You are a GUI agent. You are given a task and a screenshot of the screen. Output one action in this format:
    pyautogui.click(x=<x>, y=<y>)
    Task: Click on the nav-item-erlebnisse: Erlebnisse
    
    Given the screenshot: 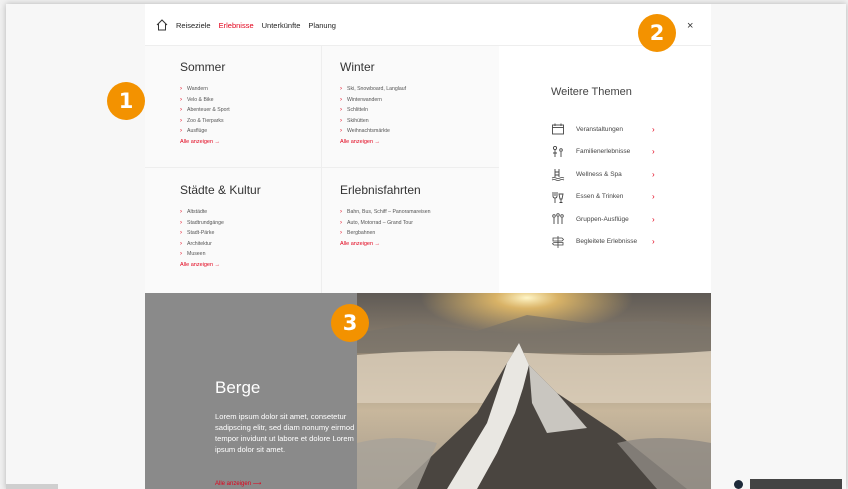 What is the action you would take?
    pyautogui.click(x=236, y=25)
    